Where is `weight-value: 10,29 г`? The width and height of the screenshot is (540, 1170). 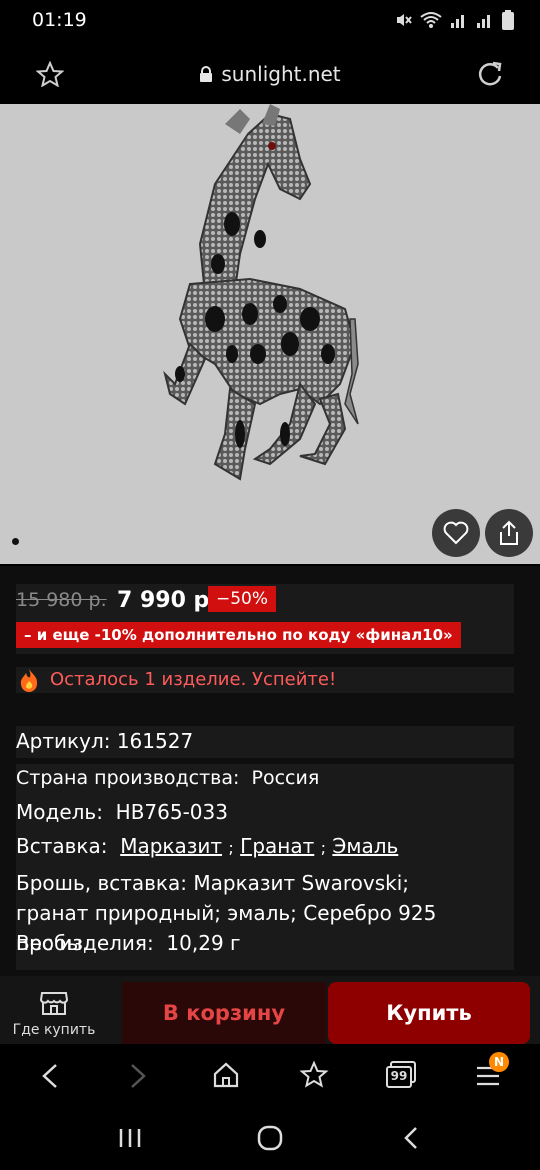
weight-value: 10,29 г is located at coordinates (203, 943).